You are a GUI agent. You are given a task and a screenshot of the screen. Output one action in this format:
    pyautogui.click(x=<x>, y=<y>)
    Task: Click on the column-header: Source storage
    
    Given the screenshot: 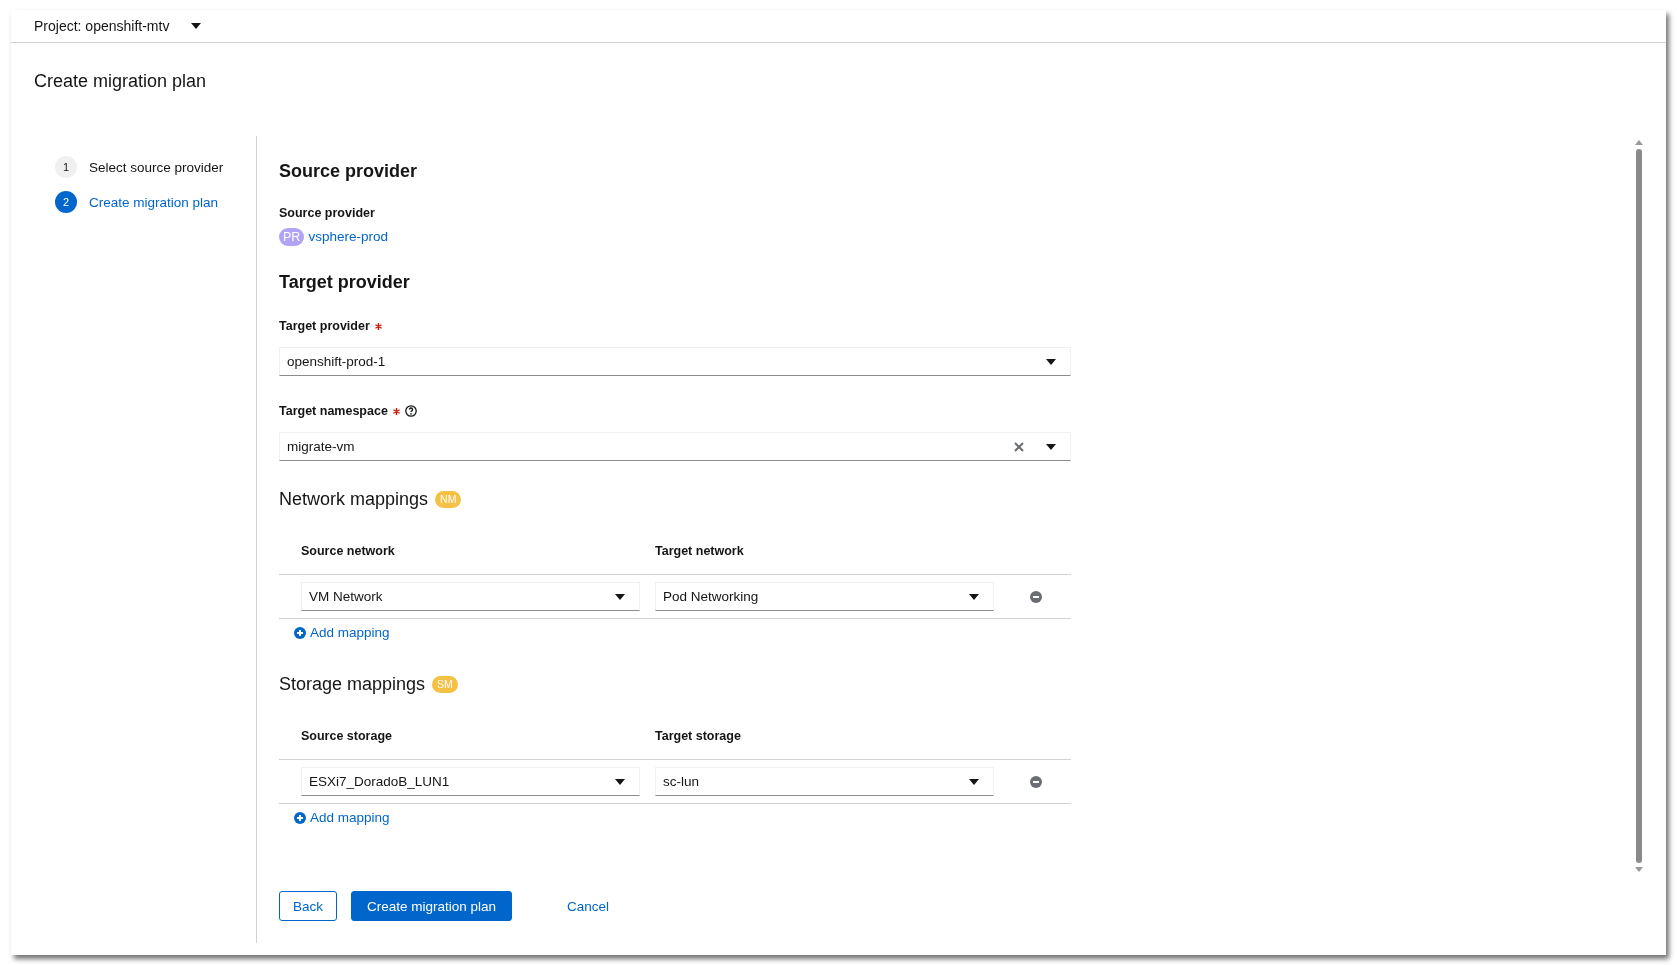 What is the action you would take?
    pyautogui.click(x=347, y=736)
    